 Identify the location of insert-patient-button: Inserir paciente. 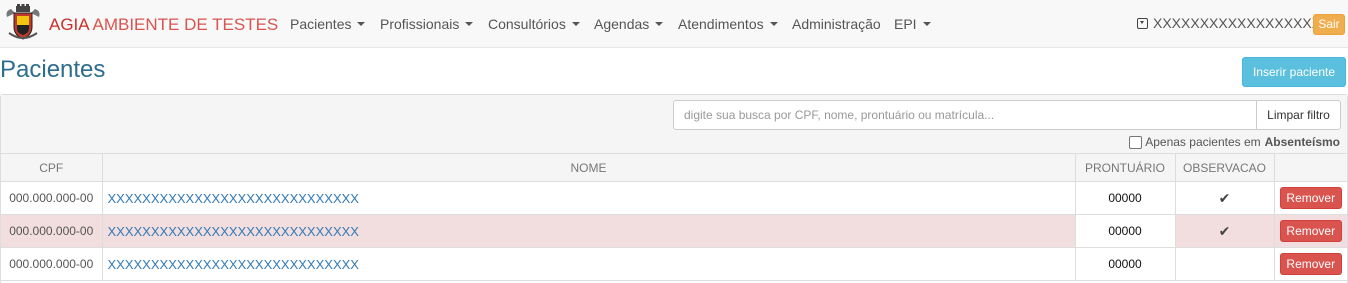
(1294, 72).